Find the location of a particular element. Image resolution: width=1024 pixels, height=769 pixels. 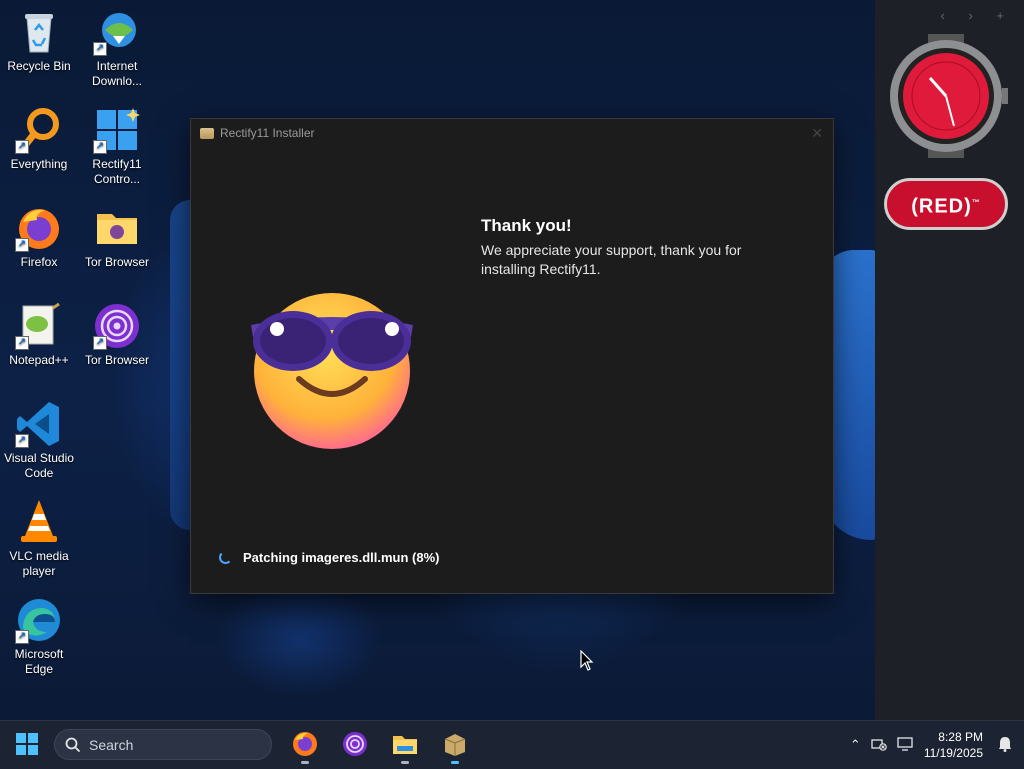

desktop-icon-label: Microsoft Edge is located at coordinates (39, 661).